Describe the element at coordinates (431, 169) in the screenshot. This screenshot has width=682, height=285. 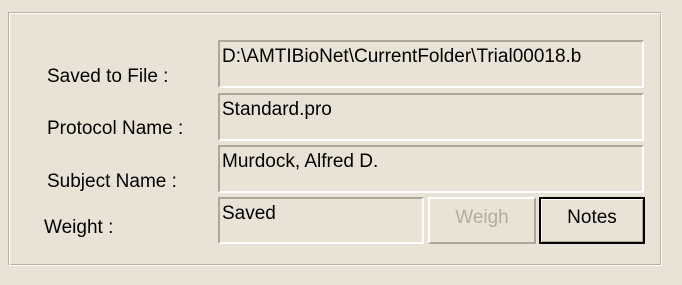
I see `subject-name-field: Murdock, Alfred D.` at that location.